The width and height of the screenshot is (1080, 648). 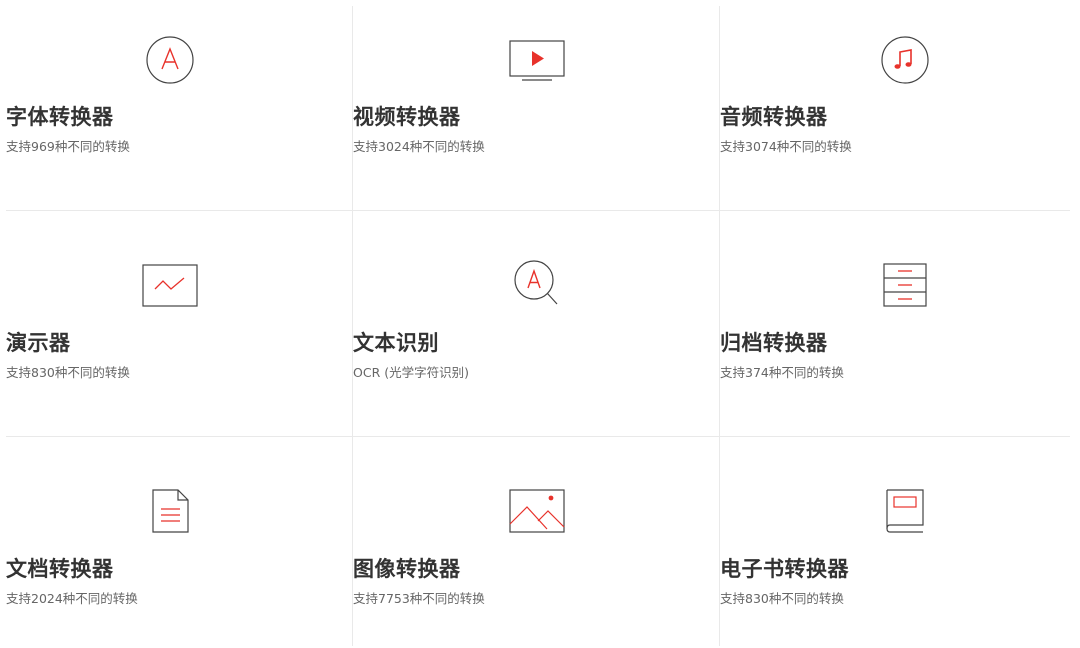 I want to click on card-title: 字体转换器, so click(x=60, y=117).